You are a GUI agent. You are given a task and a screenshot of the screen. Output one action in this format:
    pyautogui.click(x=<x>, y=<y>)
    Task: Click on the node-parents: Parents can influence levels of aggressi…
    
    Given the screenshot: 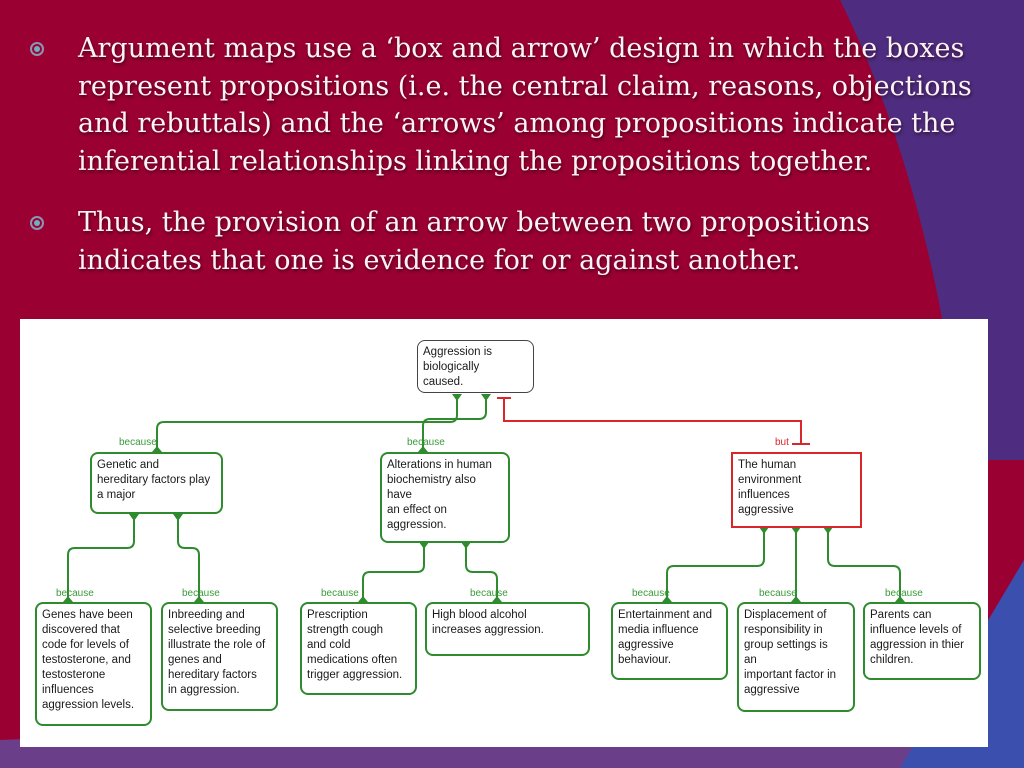 What is the action you would take?
    pyautogui.click(x=922, y=641)
    